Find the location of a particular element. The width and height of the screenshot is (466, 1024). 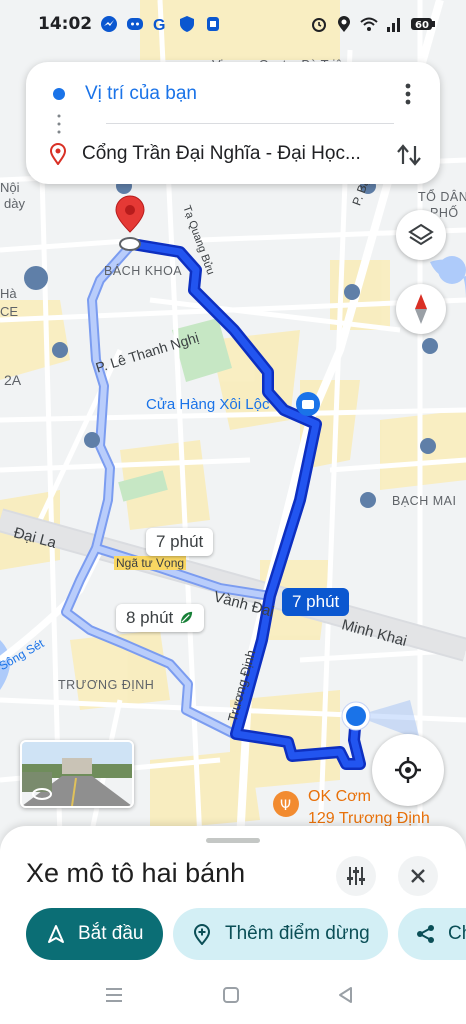

layers-button is located at coordinates (421, 235).